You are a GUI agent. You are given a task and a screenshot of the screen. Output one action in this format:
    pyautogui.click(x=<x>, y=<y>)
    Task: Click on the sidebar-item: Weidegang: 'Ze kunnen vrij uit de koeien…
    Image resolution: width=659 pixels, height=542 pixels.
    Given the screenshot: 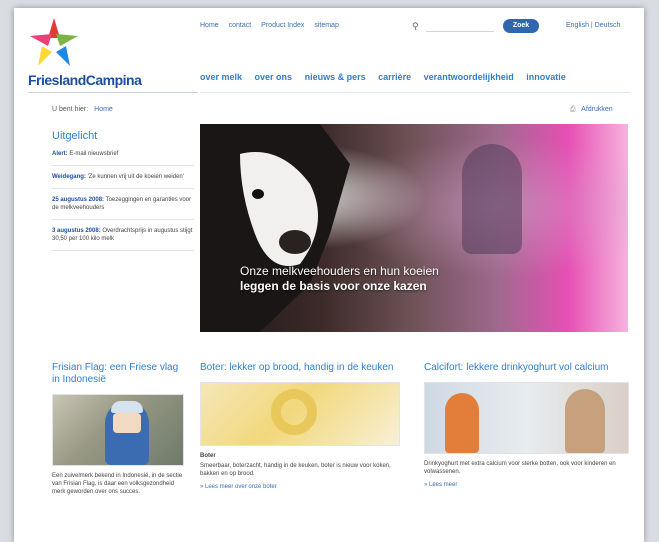 What is the action you would take?
    pyautogui.click(x=123, y=181)
    